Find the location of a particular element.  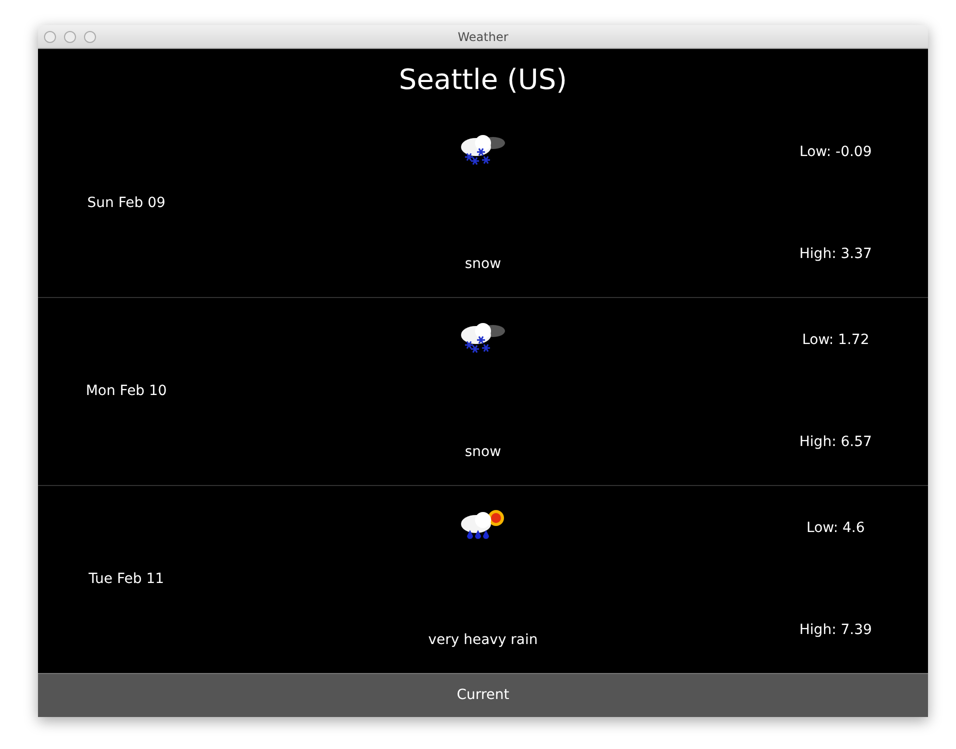

high-temperature: High: 3.37 is located at coordinates (835, 254).